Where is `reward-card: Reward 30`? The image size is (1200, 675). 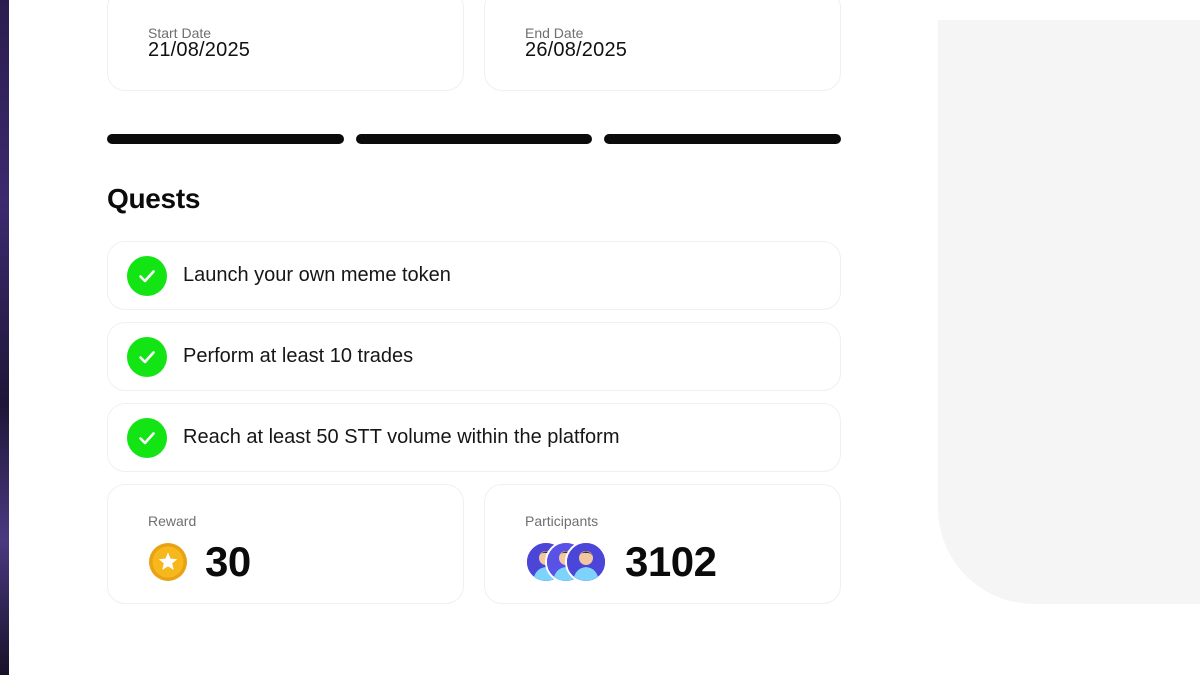 reward-card: Reward 30 is located at coordinates (285, 544).